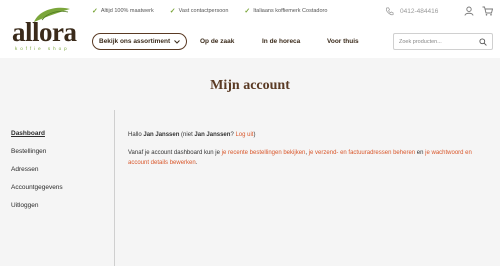  I want to click on phone-number: 0412-484416, so click(419, 11).